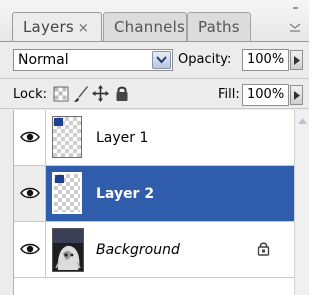 The image size is (320, 295). I want to click on blend-mode-value: Normal, so click(43, 60).